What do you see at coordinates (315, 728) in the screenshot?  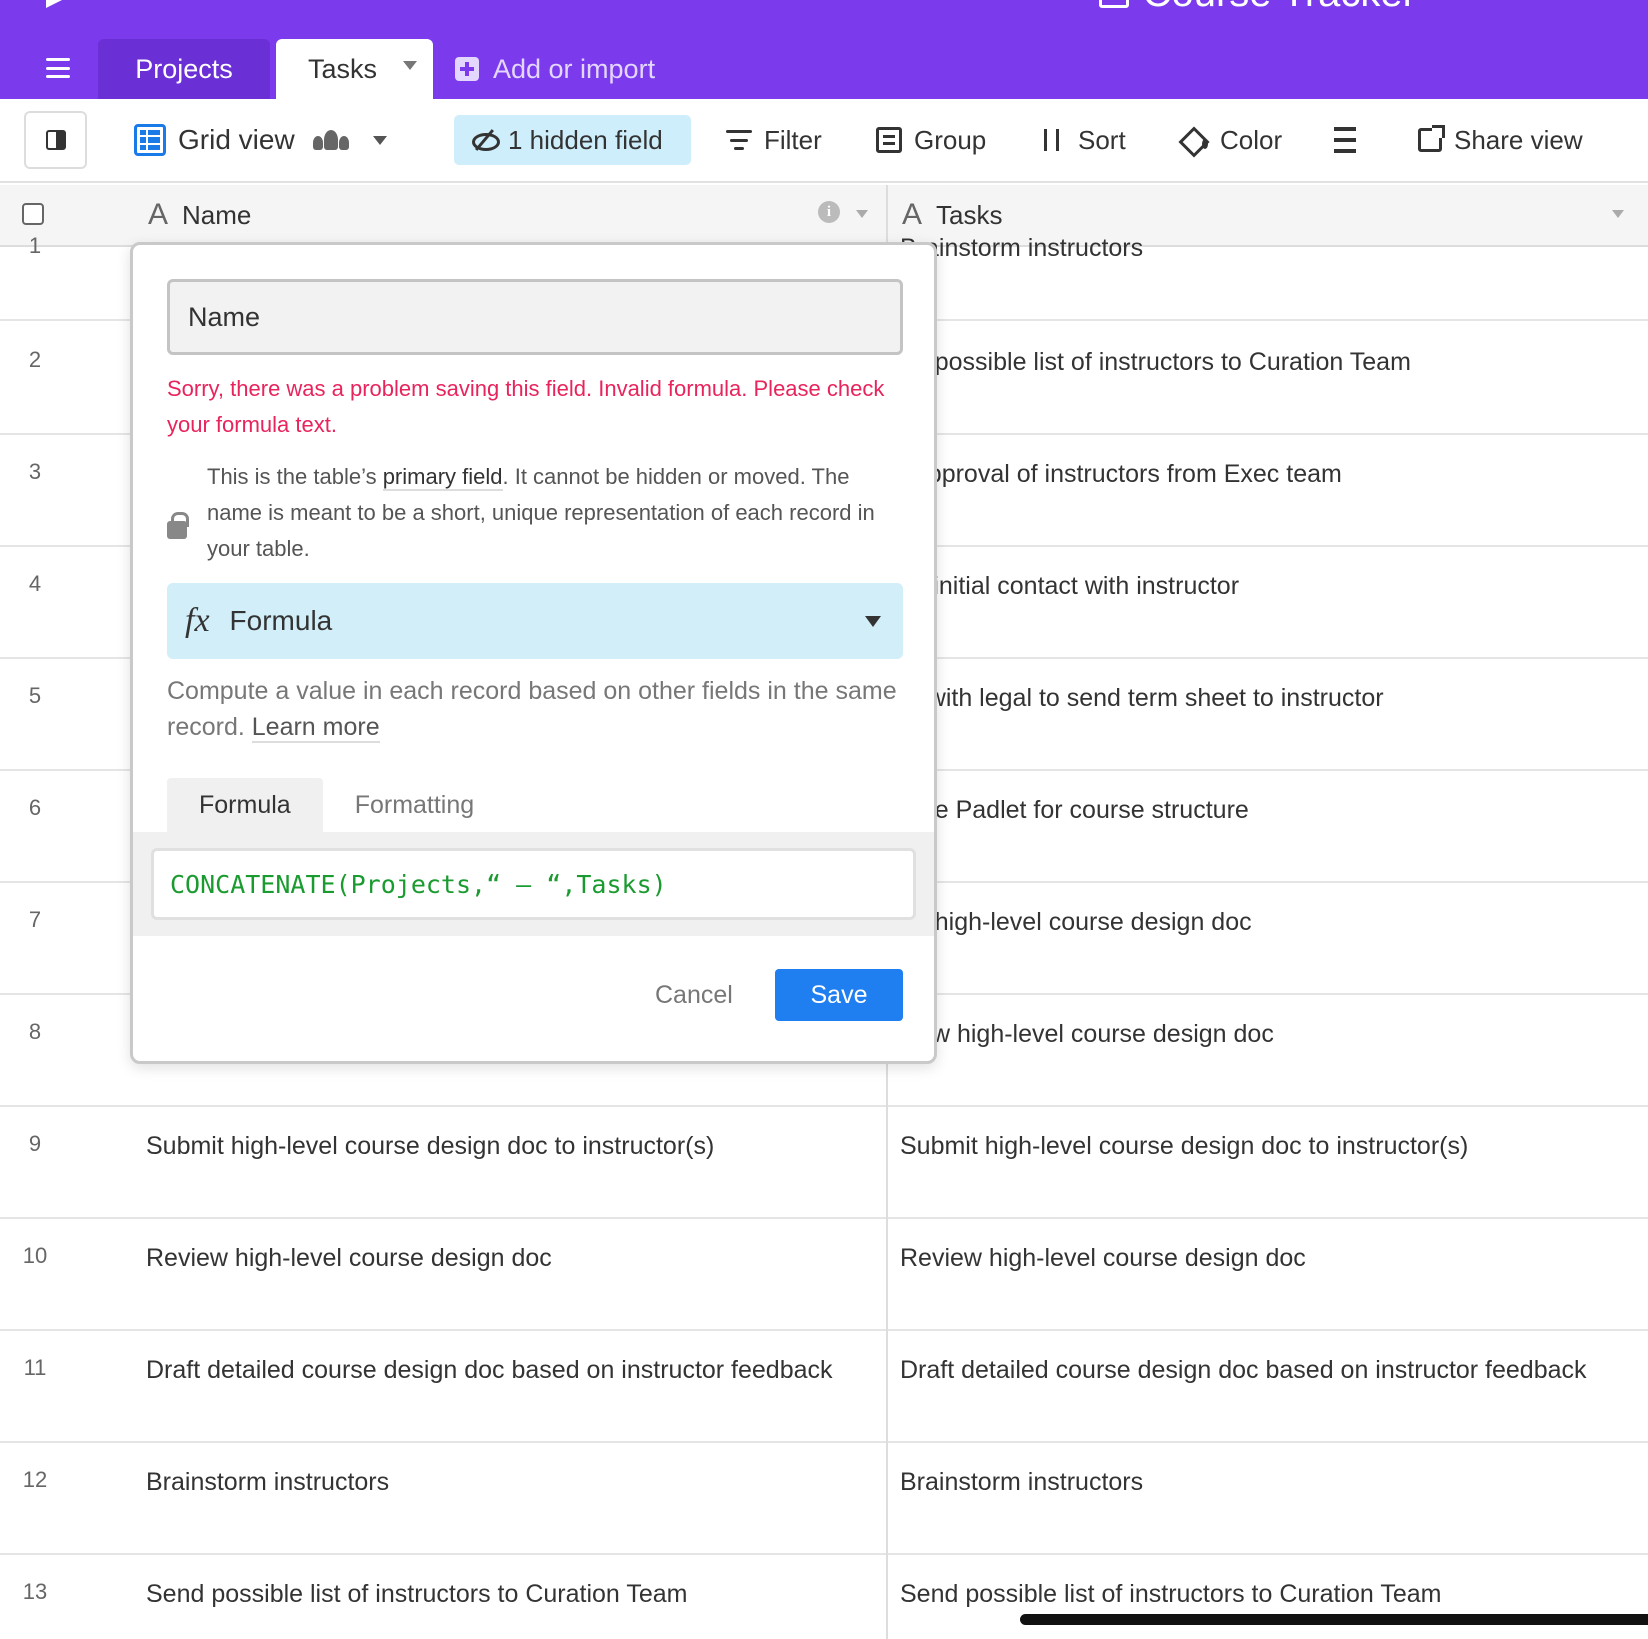 I see `learn-more-link: Learn more` at bounding box center [315, 728].